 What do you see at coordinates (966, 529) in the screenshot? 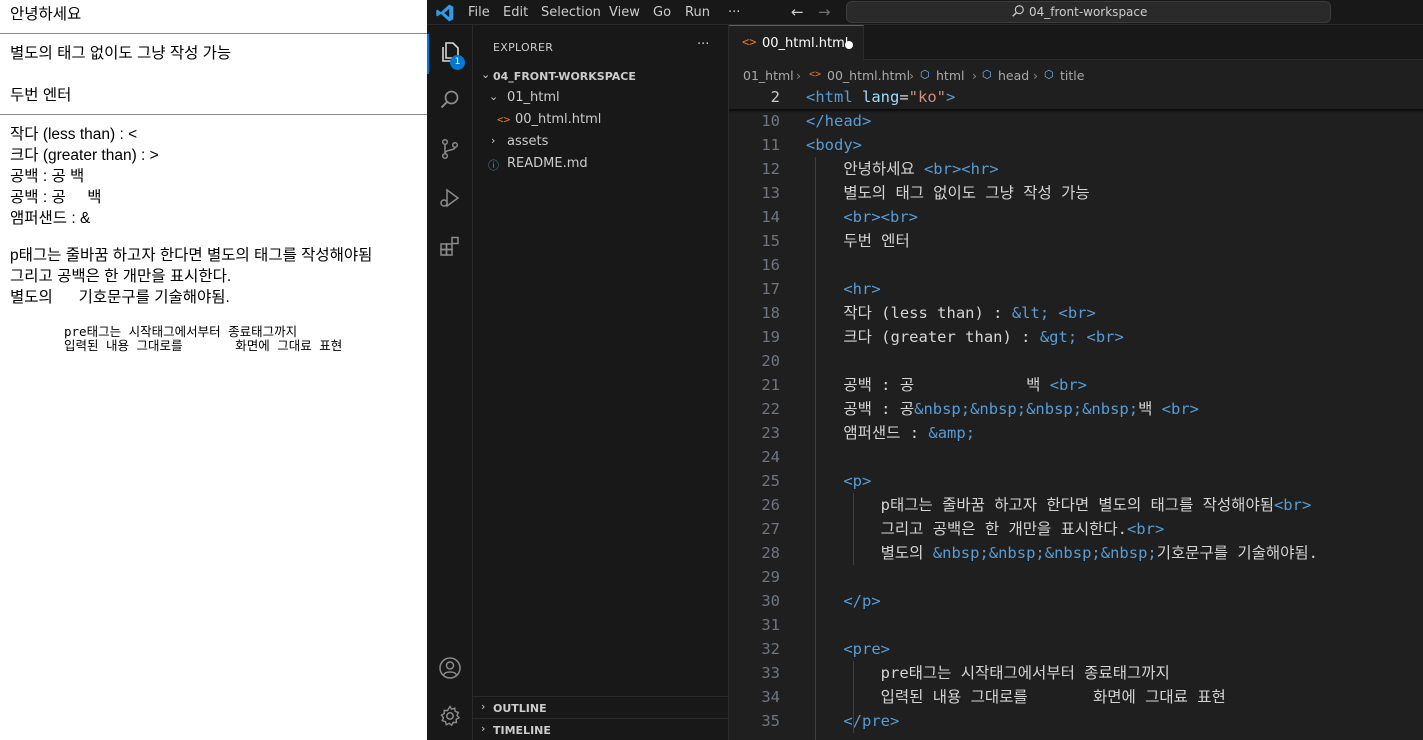
I see `code-token: 그리고 공백은 한 개만을 표시한다.` at bounding box center [966, 529].